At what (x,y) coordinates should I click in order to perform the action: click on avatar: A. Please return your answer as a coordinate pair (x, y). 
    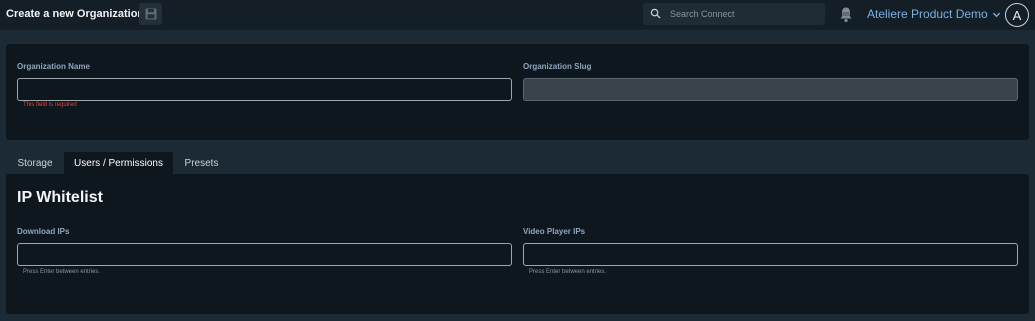
    Looking at the image, I should click on (1017, 15).